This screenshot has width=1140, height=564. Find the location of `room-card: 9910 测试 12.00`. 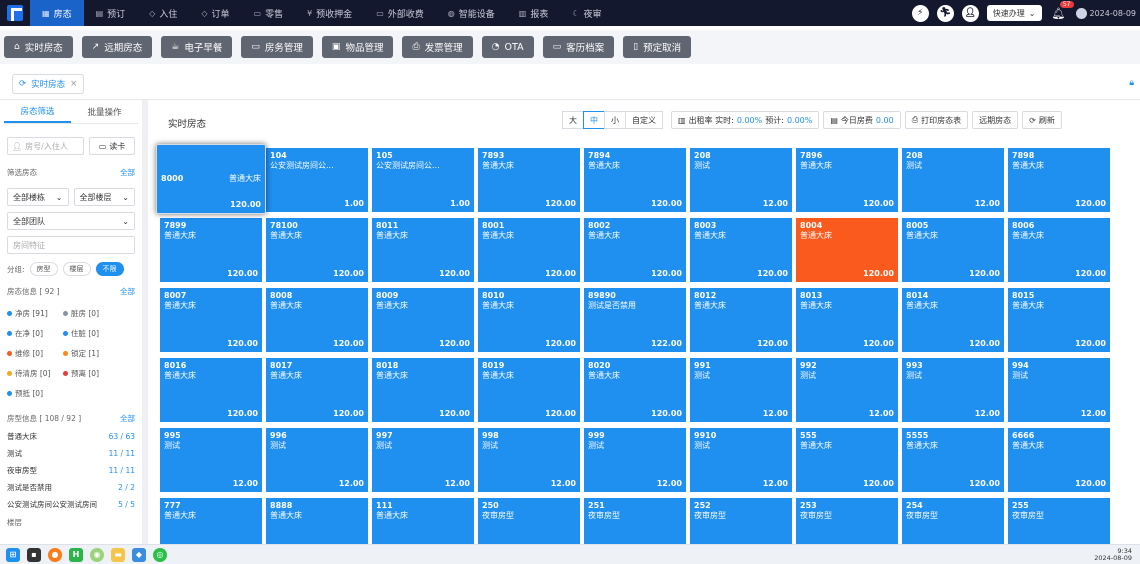

room-card: 9910 测试 12.00 is located at coordinates (741, 460).